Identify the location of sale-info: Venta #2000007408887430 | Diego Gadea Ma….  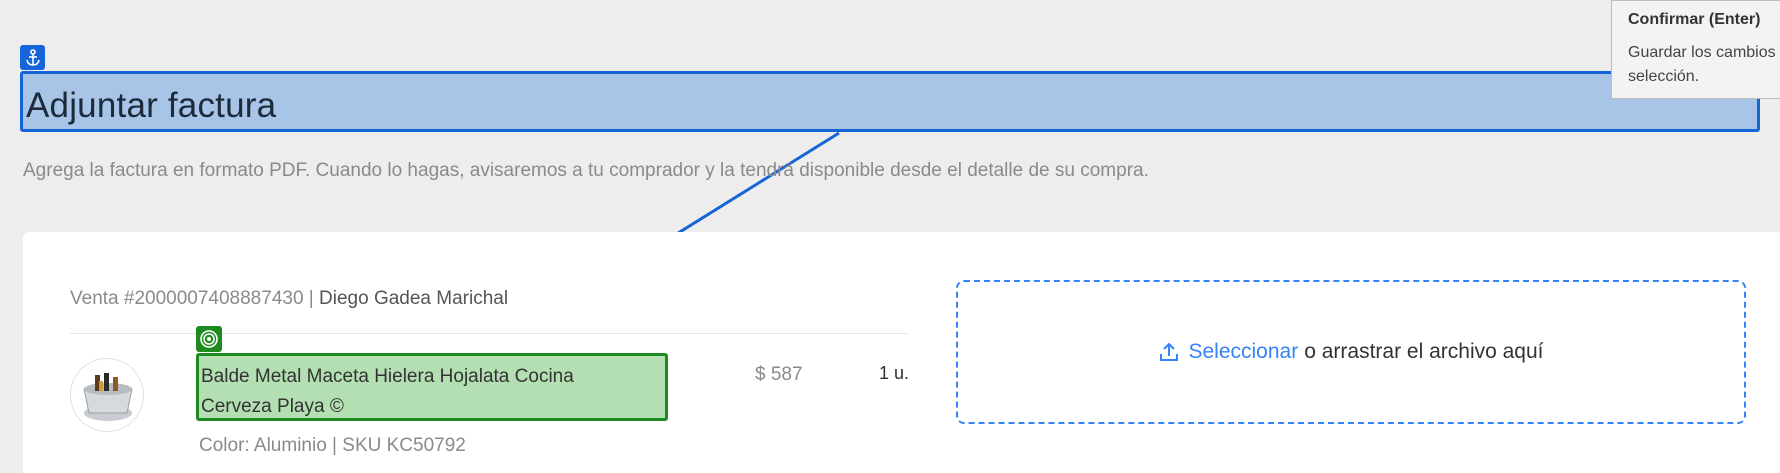
(289, 299).